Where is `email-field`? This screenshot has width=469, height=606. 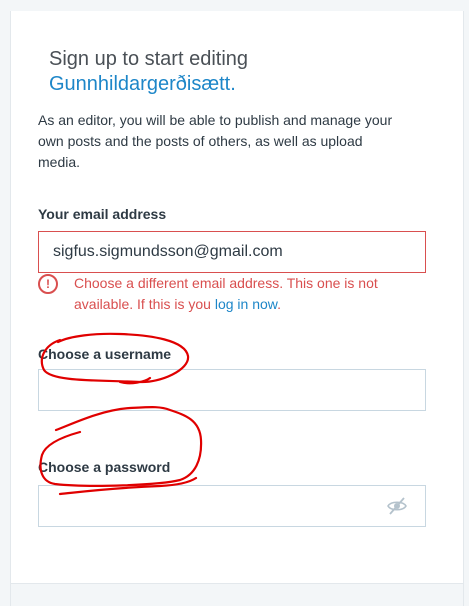 email-field is located at coordinates (232, 252).